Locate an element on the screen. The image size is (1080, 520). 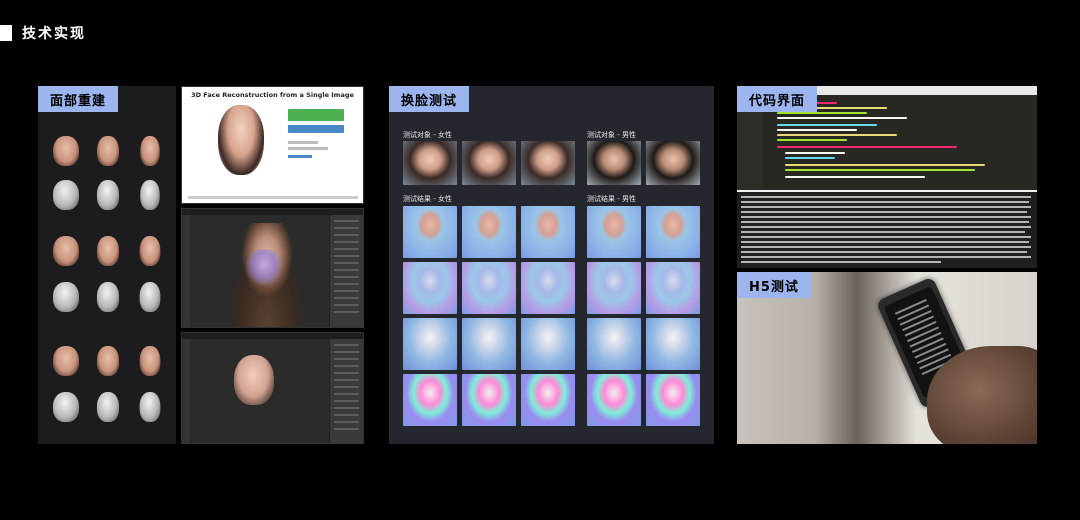
code-panel: 代码界面 is located at coordinates (887, 177).